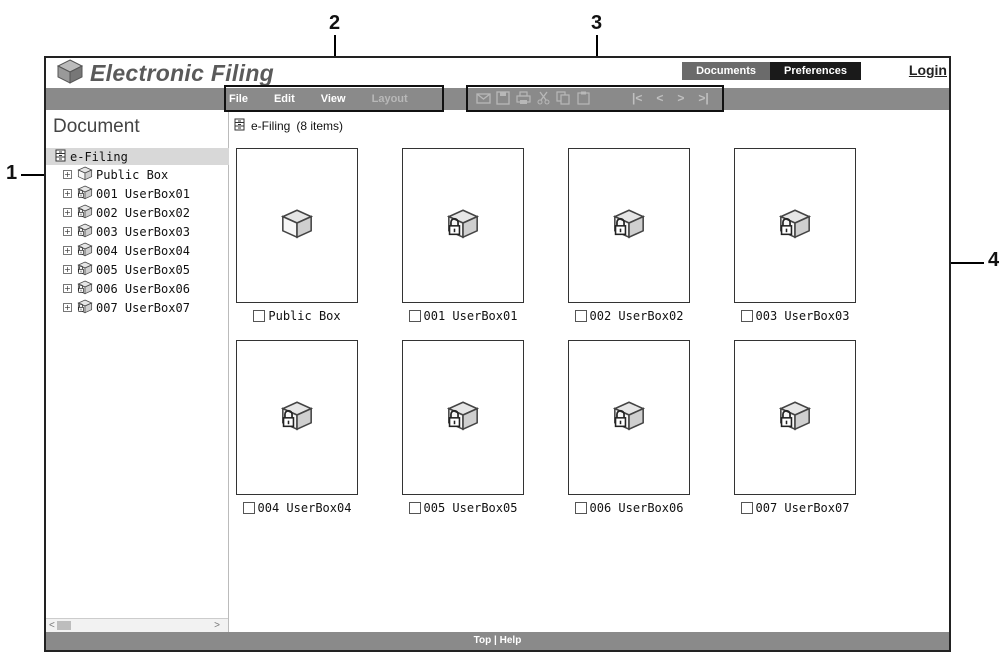 The width and height of the screenshot is (1002, 653). Describe the element at coordinates (137, 156) in the screenshot. I see `tree-root-efiling: e-Filing` at that location.